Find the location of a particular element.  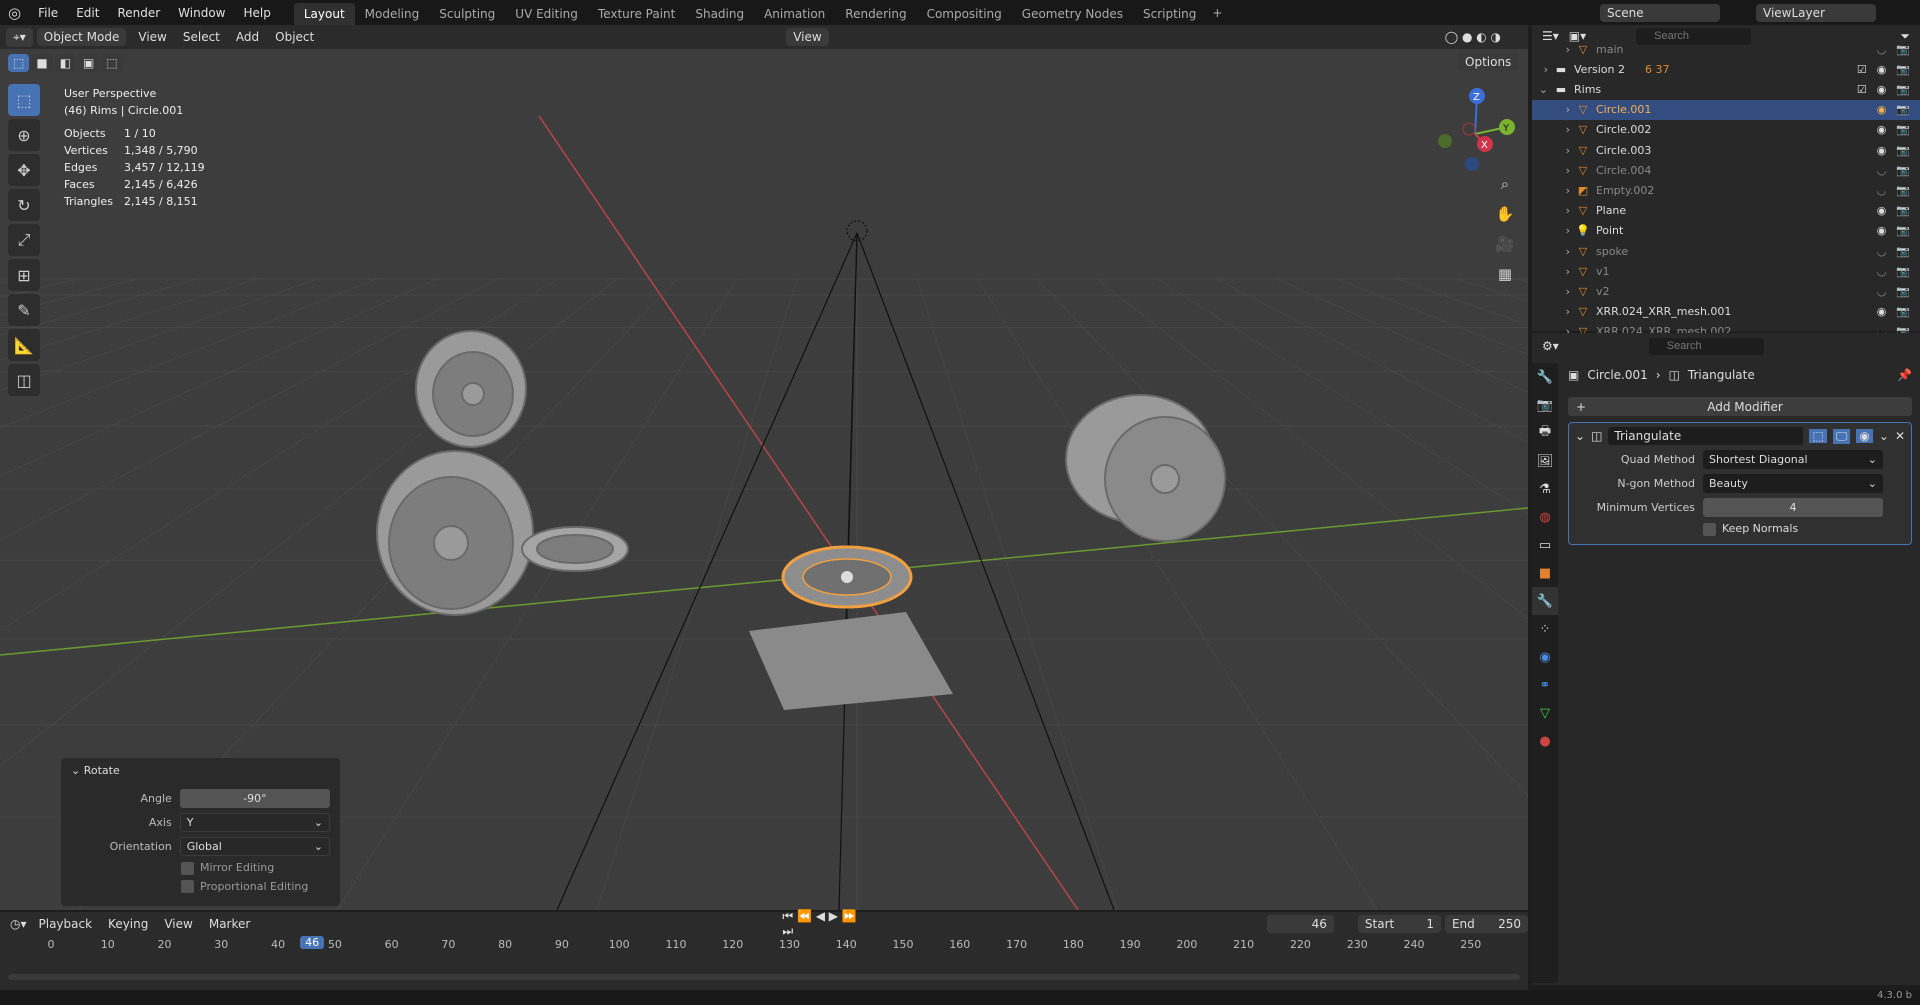

scene-tab-icon: ⚗ is located at coordinates (1545, 489).